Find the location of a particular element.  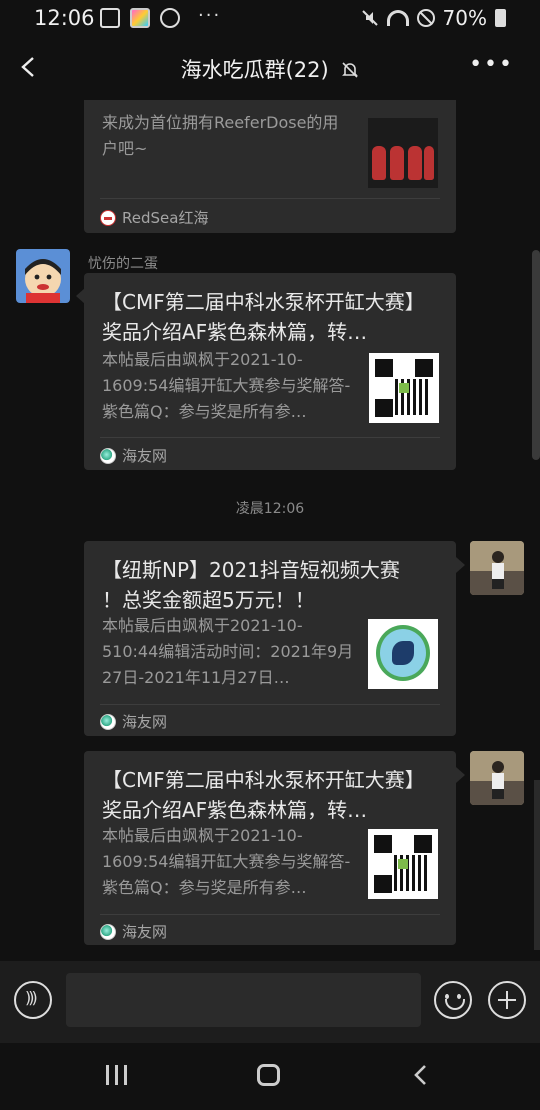

sender-name: 忧伤的二蛋 is located at coordinates (123, 264).